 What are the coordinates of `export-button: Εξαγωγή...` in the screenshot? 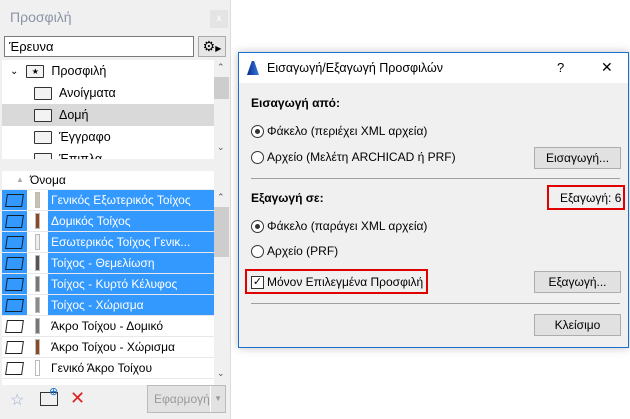 It's located at (577, 282).